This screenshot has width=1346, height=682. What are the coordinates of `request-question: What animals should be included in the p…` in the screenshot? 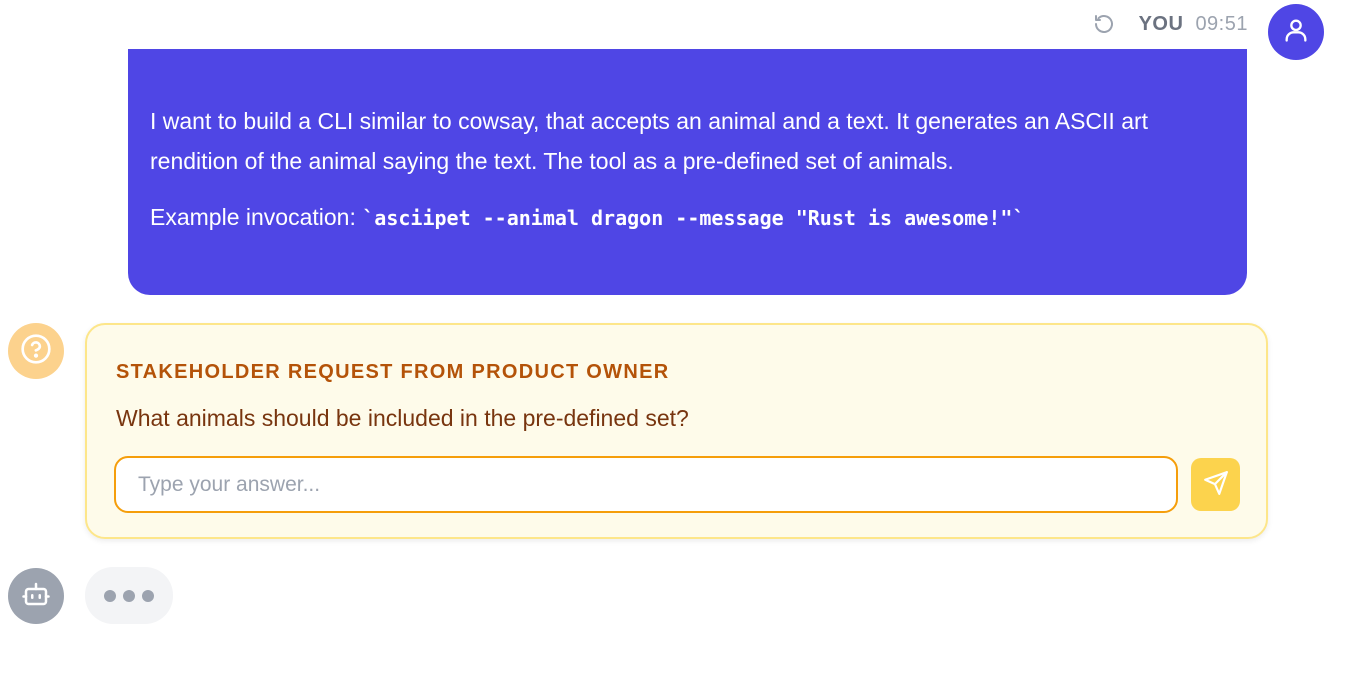 It's located at (402, 418).